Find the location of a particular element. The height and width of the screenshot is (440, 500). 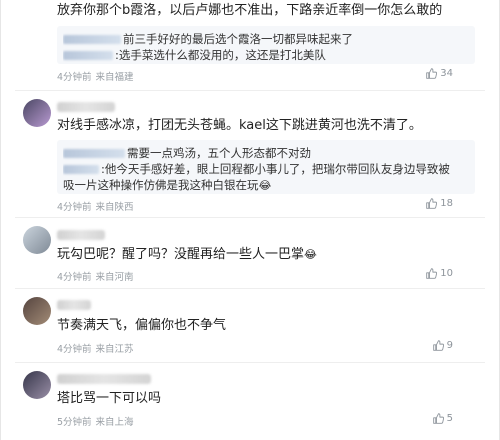

location: 来自河南 is located at coordinates (114, 277).